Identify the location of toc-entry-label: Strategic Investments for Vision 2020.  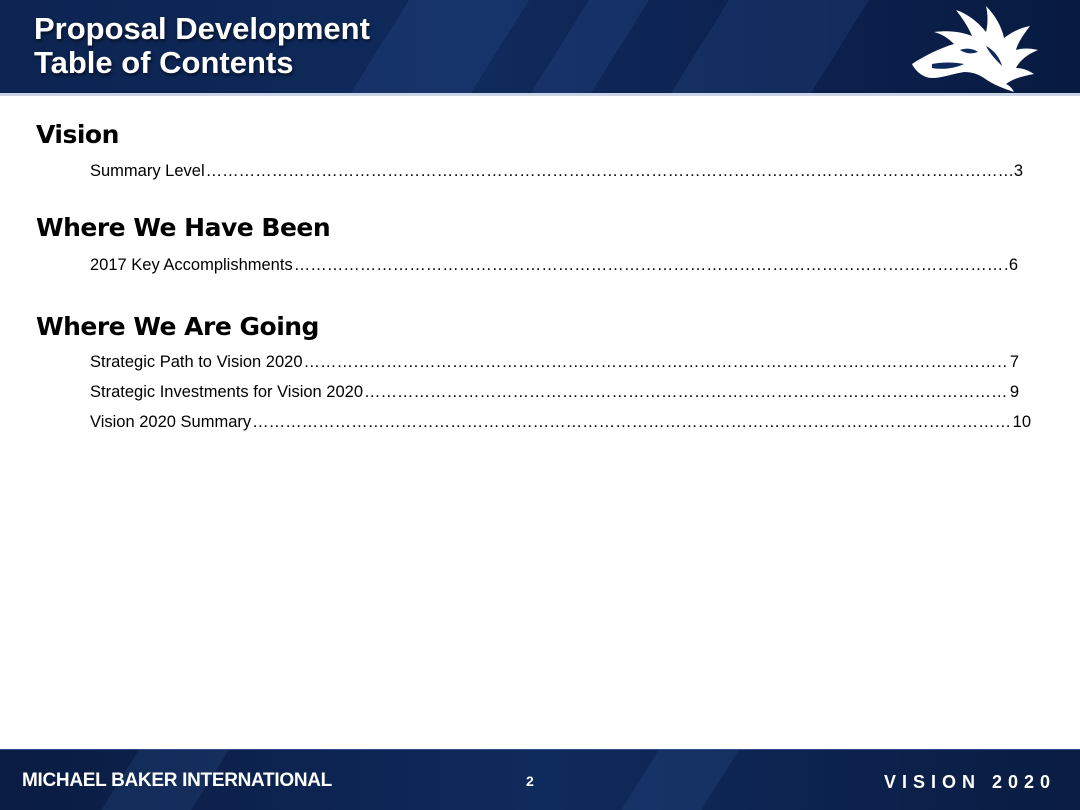
(227, 392).